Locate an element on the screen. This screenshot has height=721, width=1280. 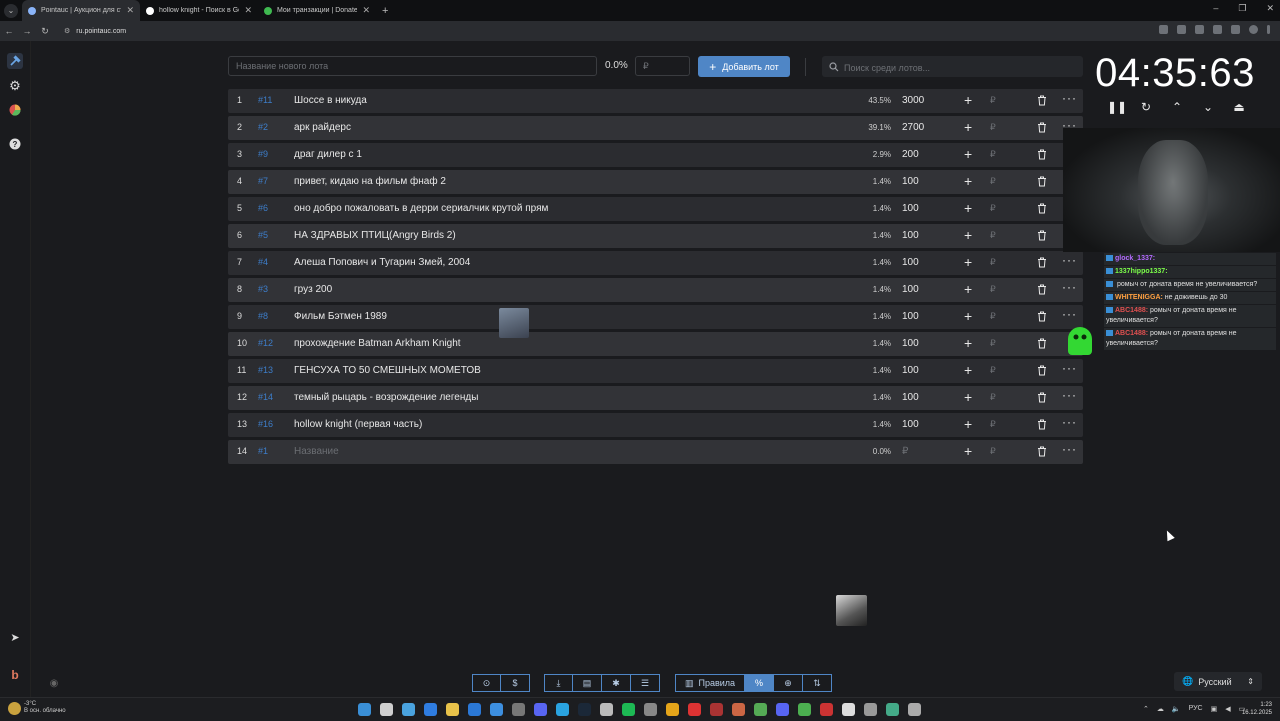
lot-search-input is located at coordinates (962, 67).